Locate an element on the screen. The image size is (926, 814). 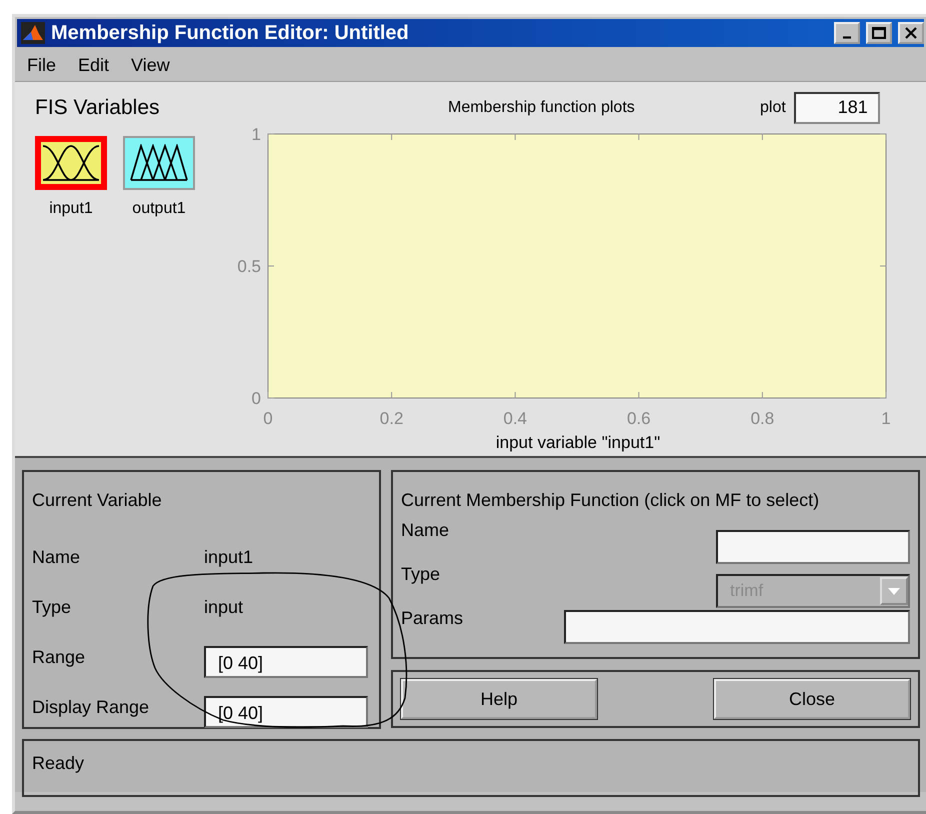
maximize-button is located at coordinates (879, 33).